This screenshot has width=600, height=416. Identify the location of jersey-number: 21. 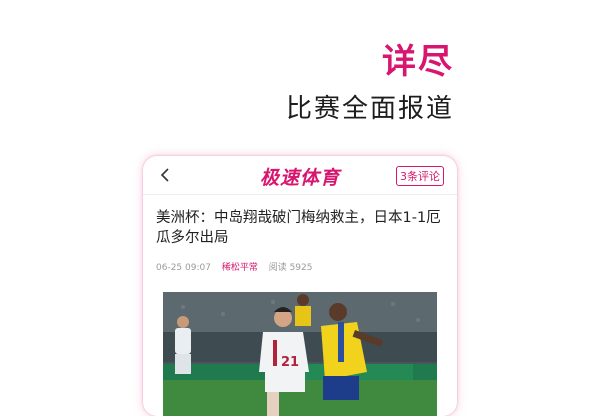
(290, 362).